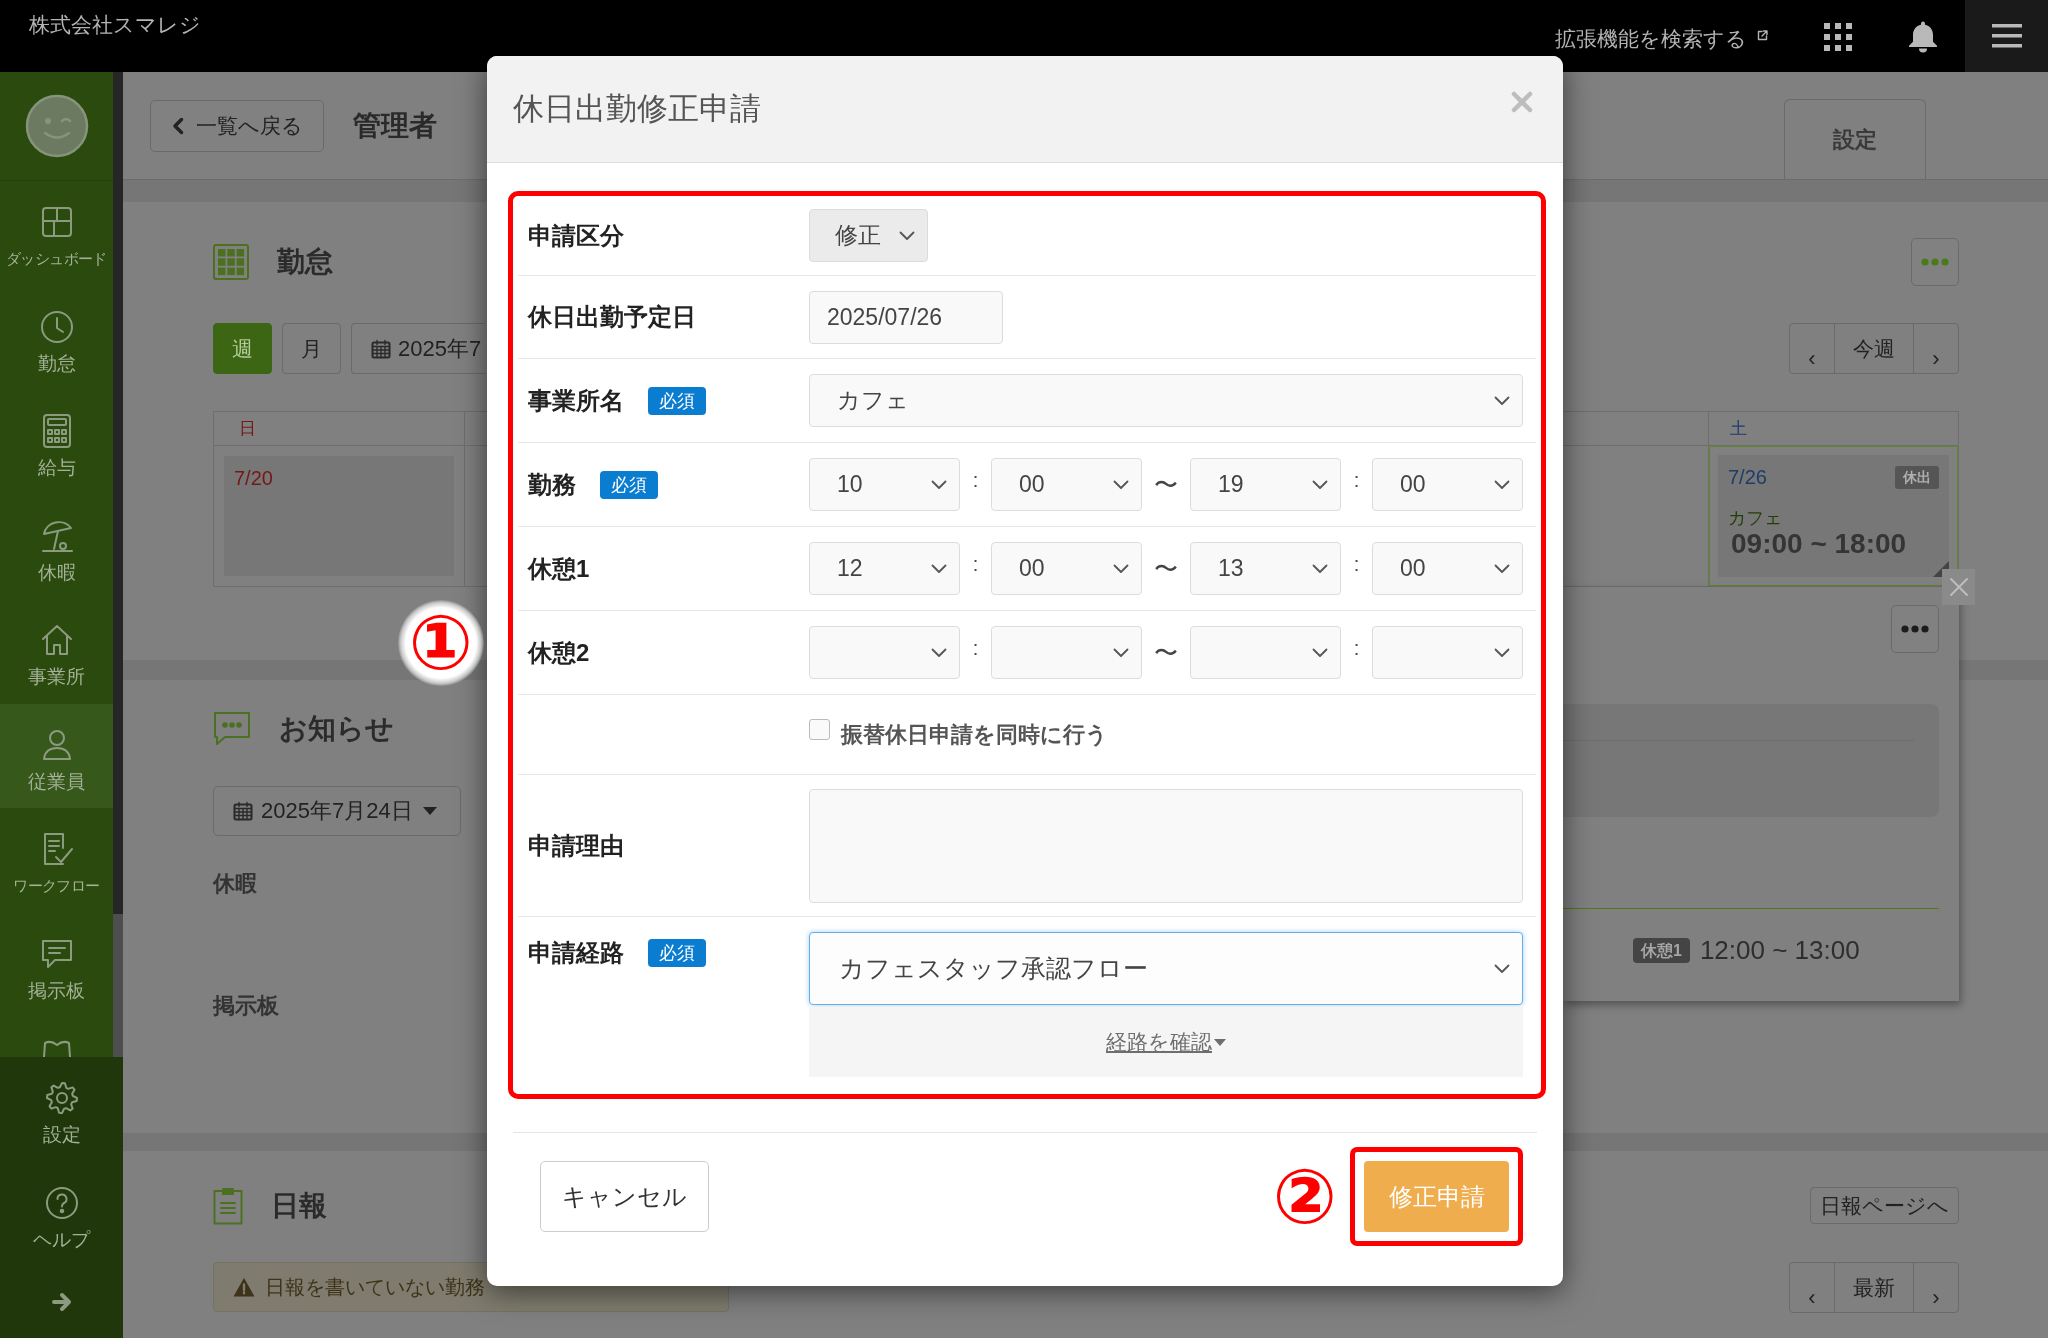 Image resolution: width=2048 pixels, height=1338 pixels. What do you see at coordinates (56, 755) in the screenshot?
I see `sidebar-item: 従業員` at bounding box center [56, 755].